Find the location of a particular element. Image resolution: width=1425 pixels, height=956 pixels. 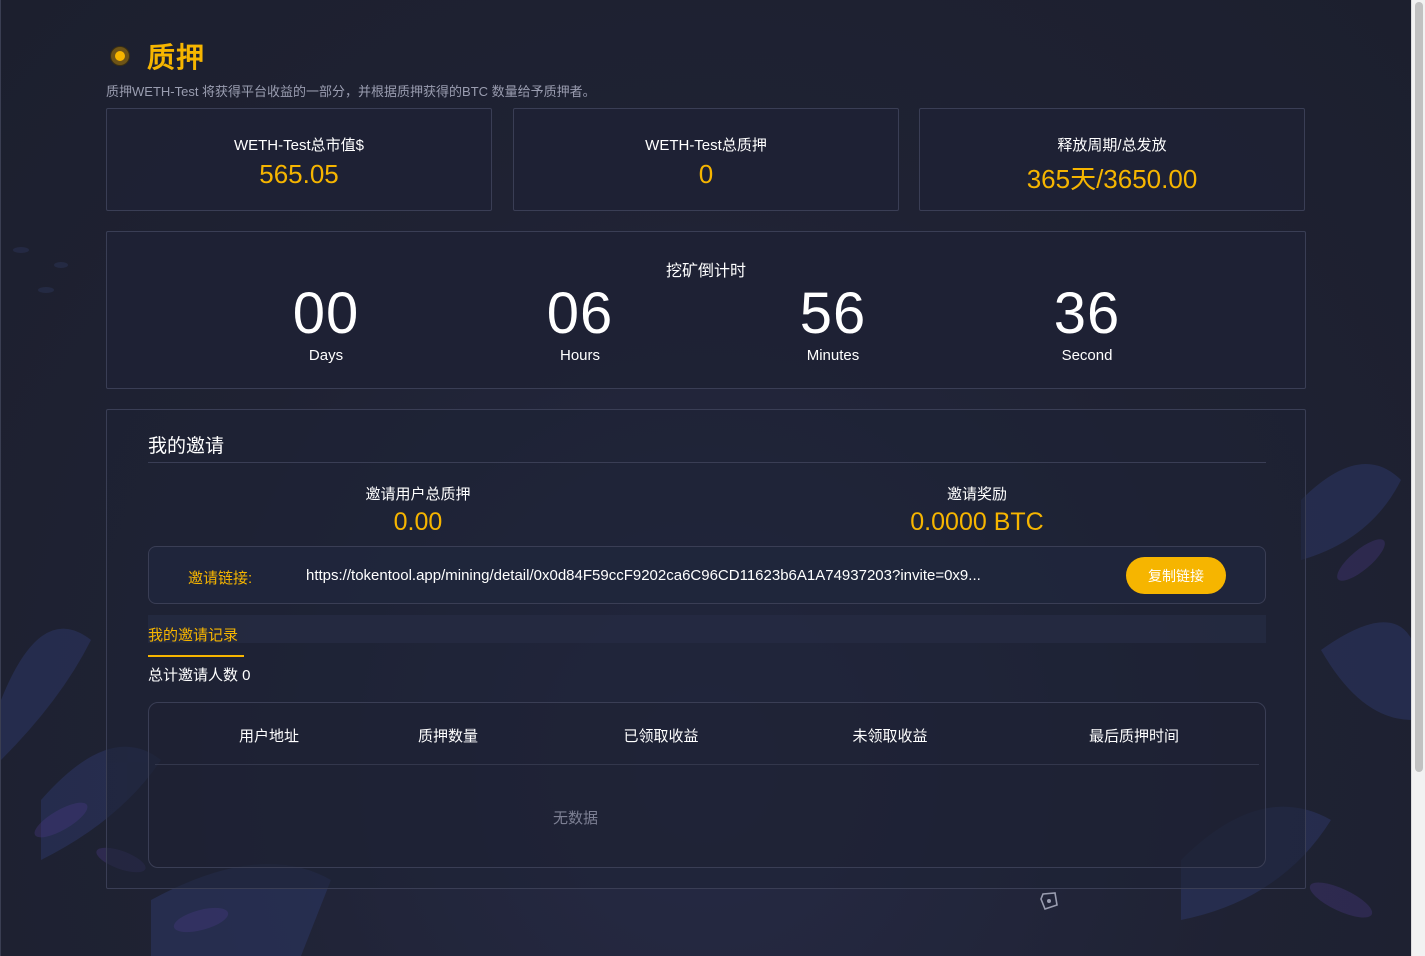

countdown-minutes: 56 Minutes is located at coordinates (833, 323).